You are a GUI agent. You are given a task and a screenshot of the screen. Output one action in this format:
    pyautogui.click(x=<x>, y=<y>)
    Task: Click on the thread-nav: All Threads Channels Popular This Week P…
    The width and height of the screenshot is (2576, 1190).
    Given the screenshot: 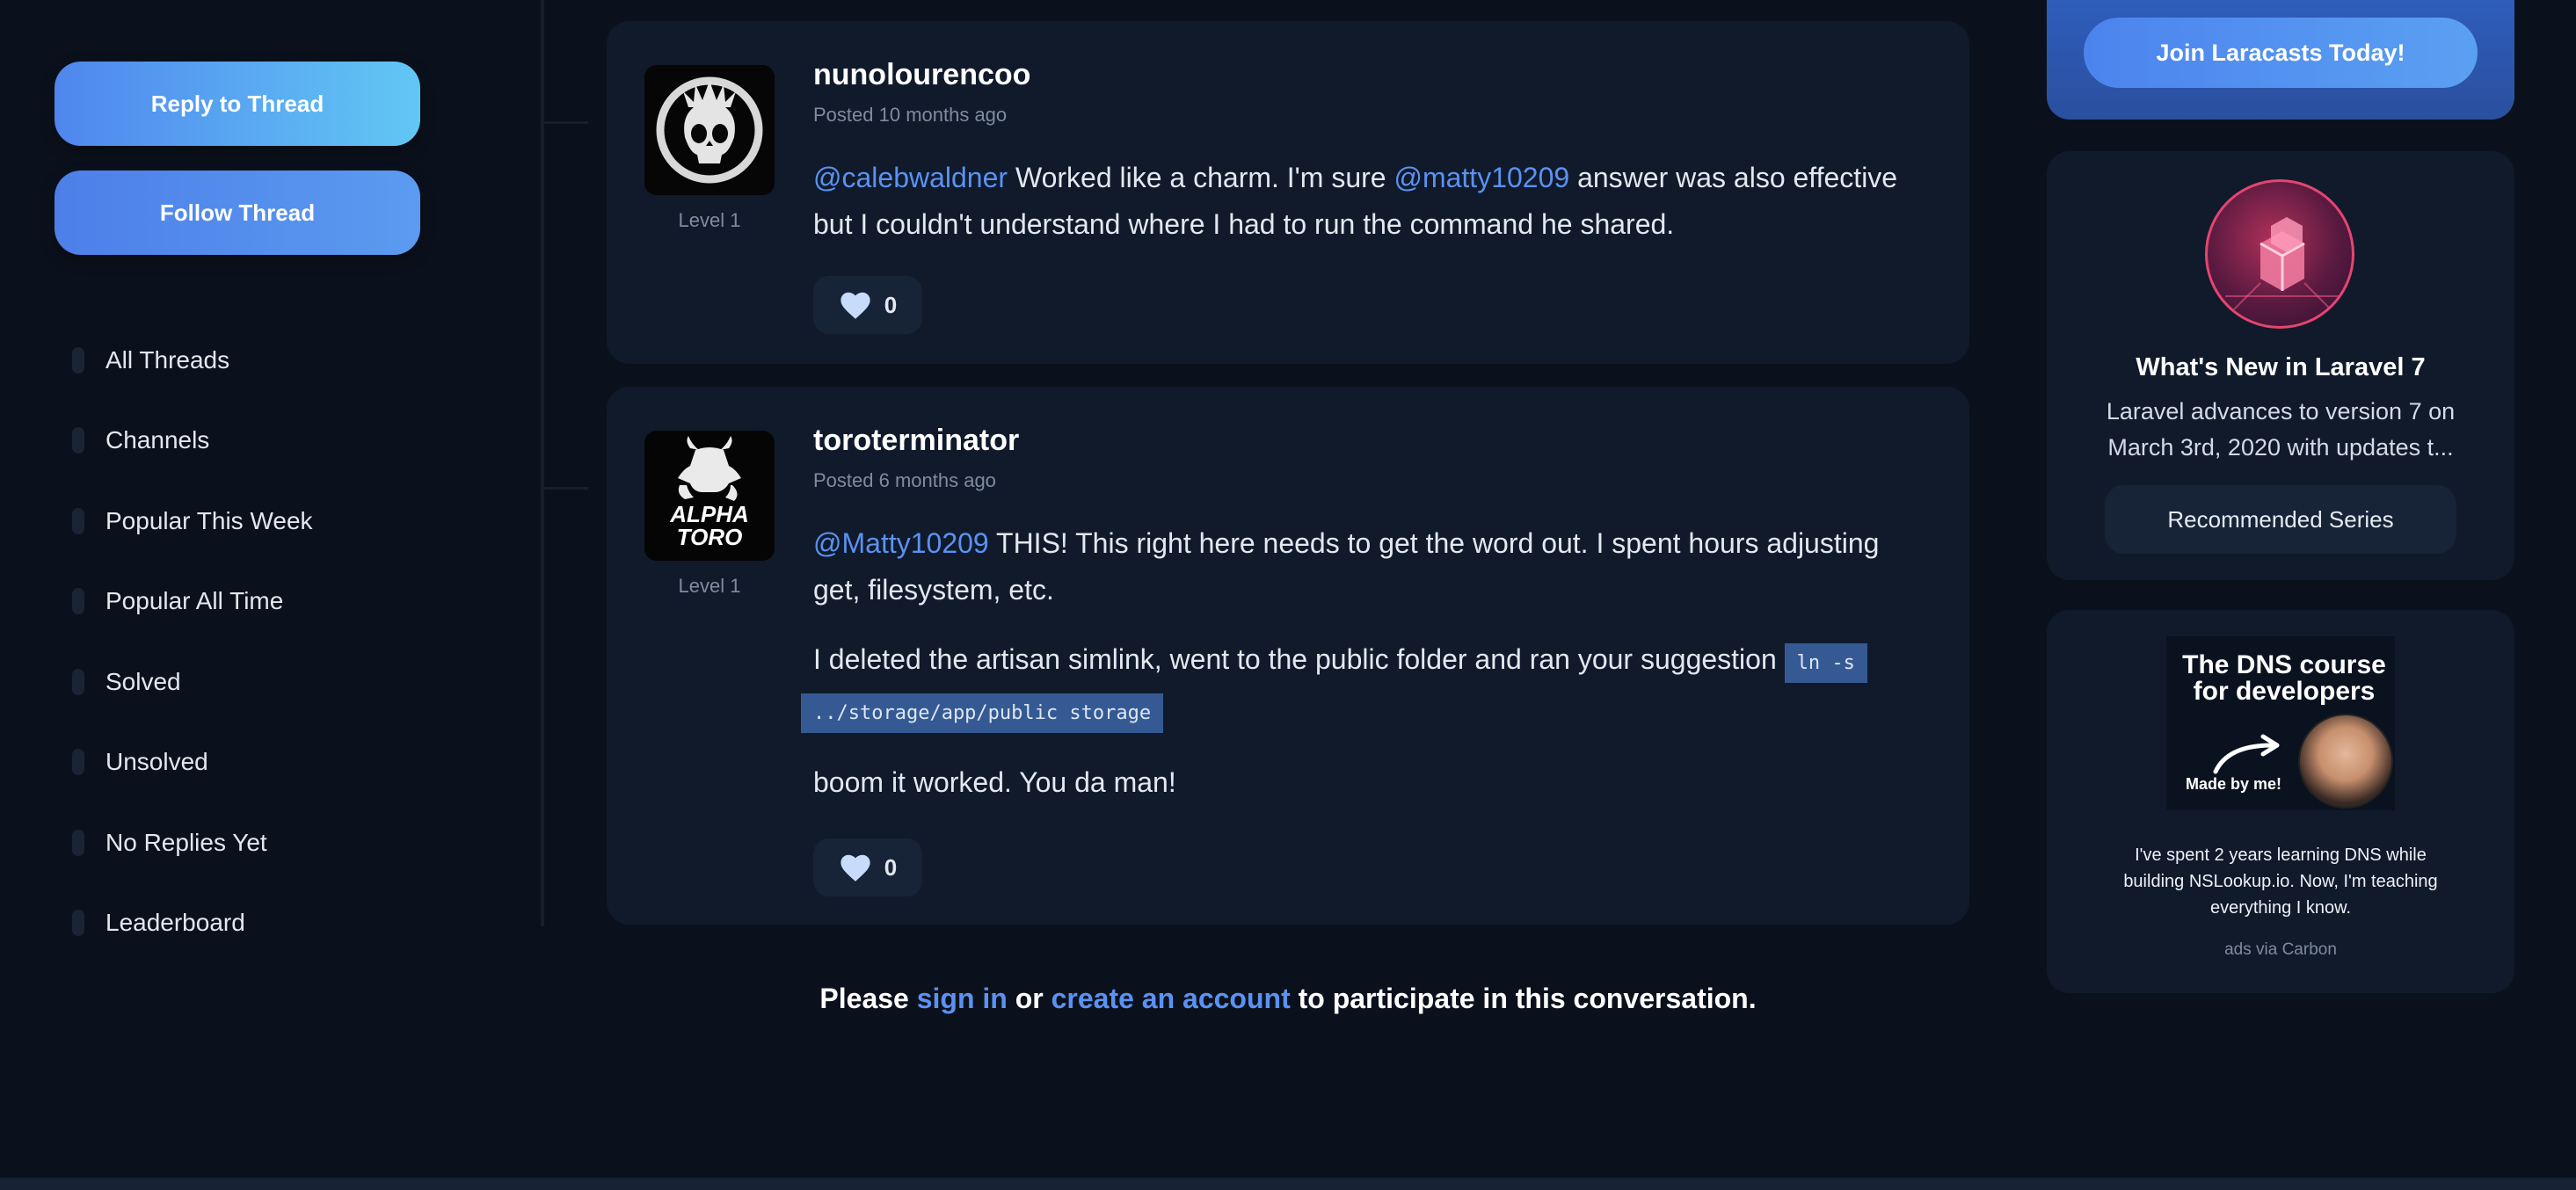 What is the action you would take?
    pyautogui.click(x=192, y=641)
    